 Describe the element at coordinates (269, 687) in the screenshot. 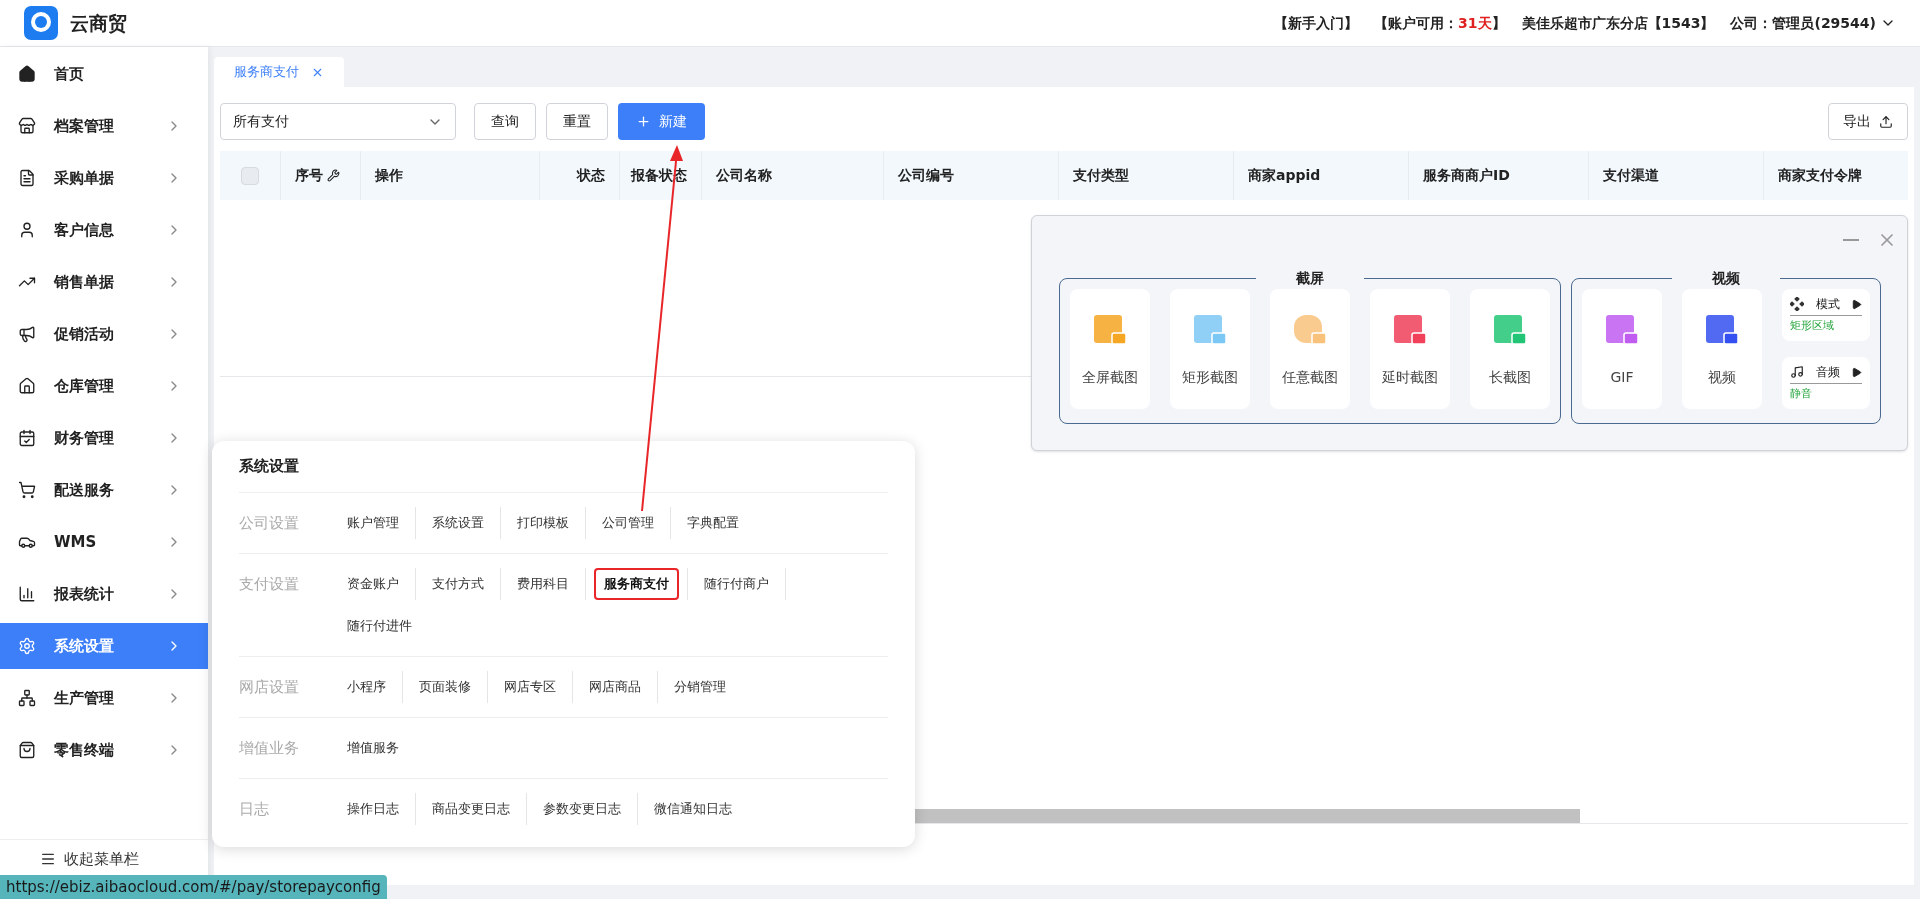

I see `group-label: 网店设置` at that location.